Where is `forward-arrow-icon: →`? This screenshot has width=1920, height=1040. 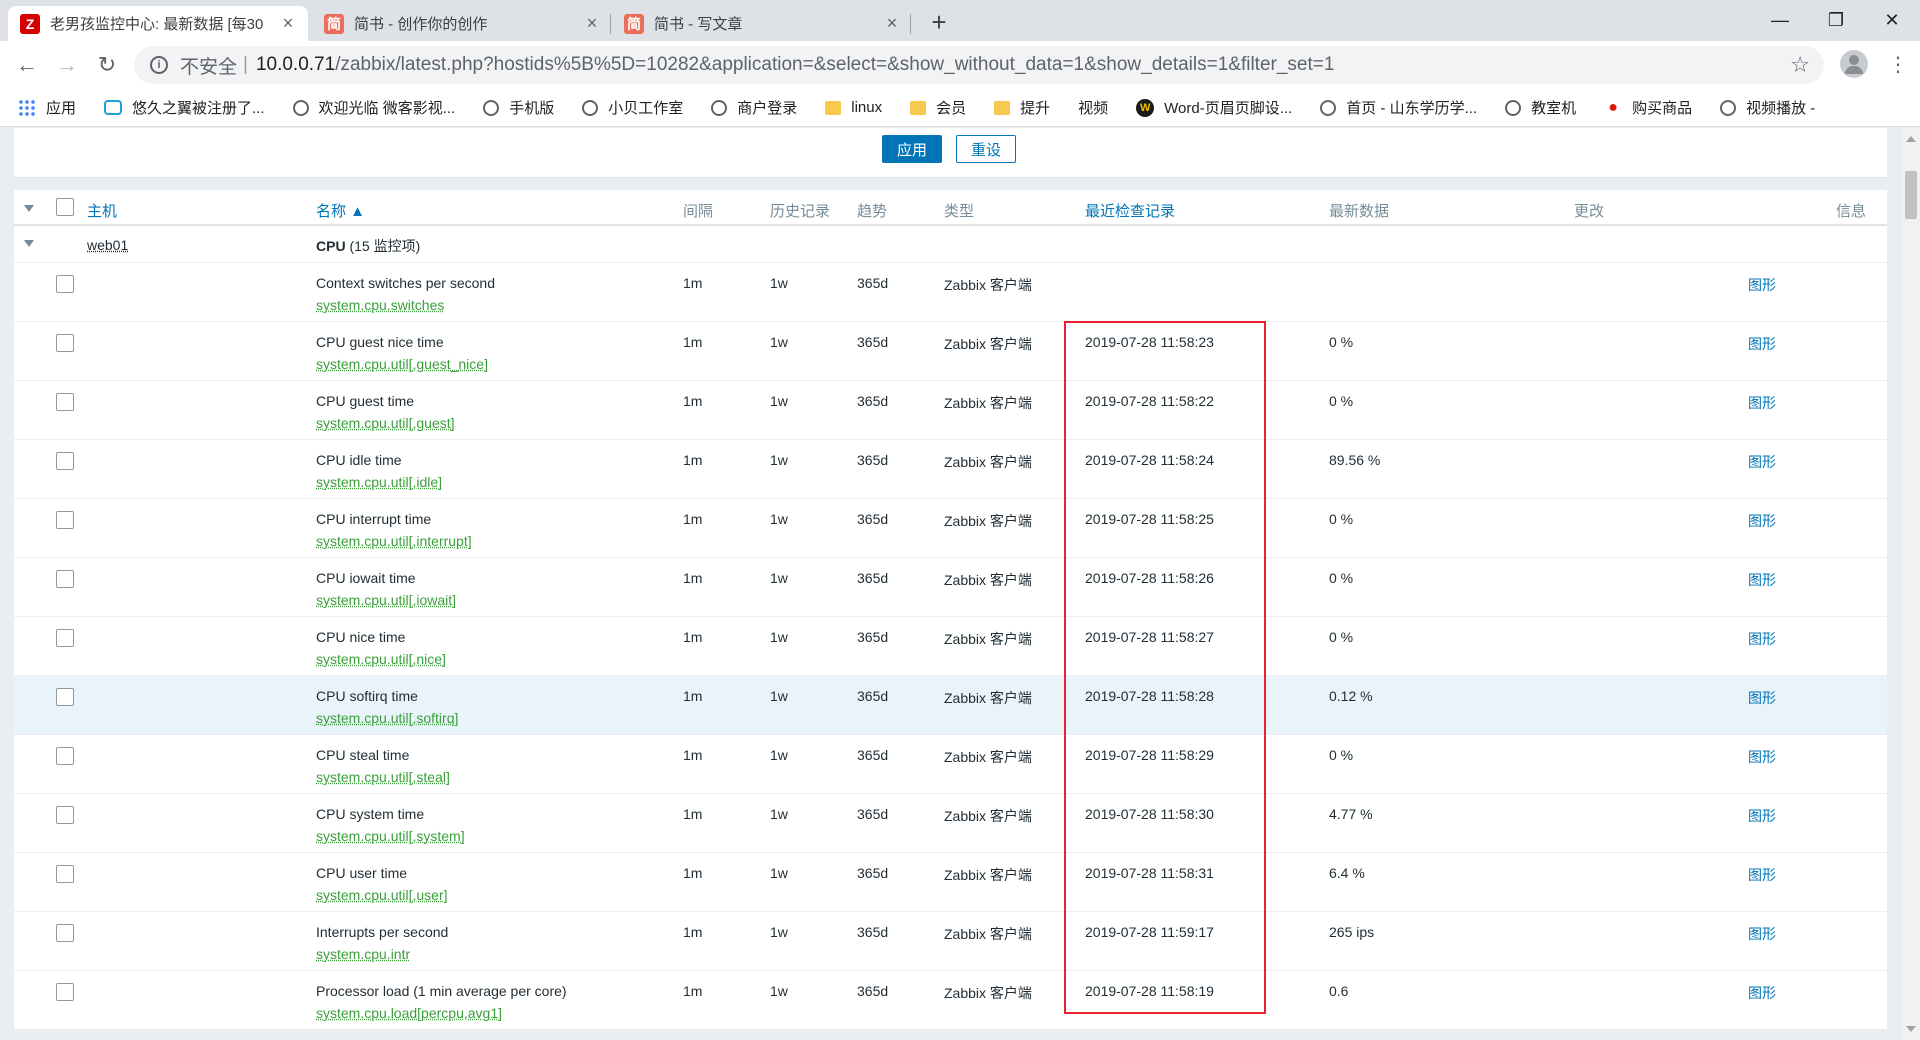
forward-arrow-icon: → is located at coordinates (67, 65).